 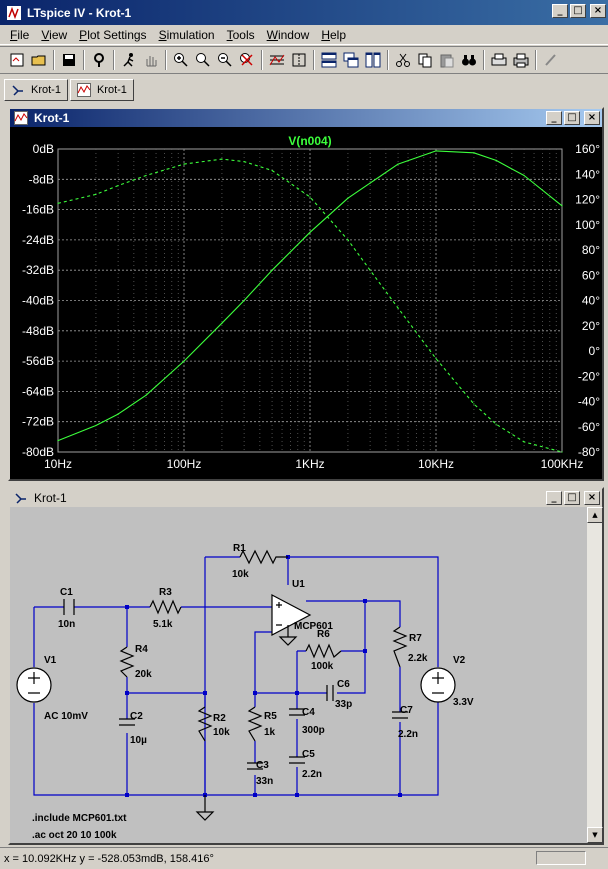 What do you see at coordinates (589, 402) in the screenshot?
I see `y-right-tick-label: -40°` at bounding box center [589, 402].